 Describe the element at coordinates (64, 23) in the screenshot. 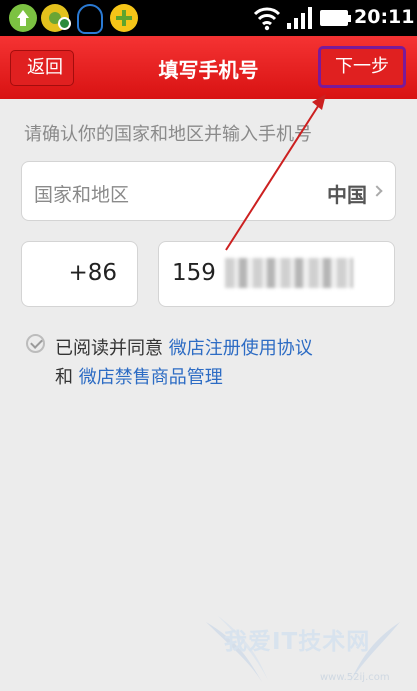

I see `check-badge-icon` at that location.